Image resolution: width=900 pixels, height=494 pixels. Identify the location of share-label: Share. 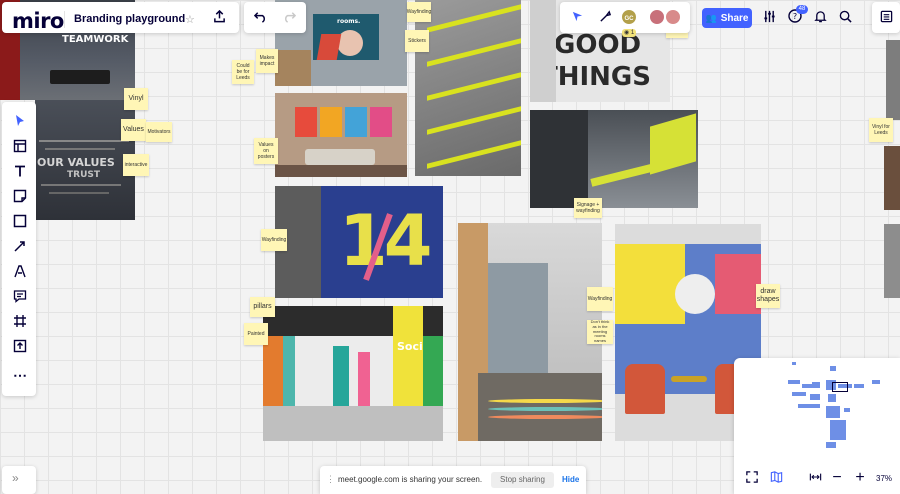
(734, 18).